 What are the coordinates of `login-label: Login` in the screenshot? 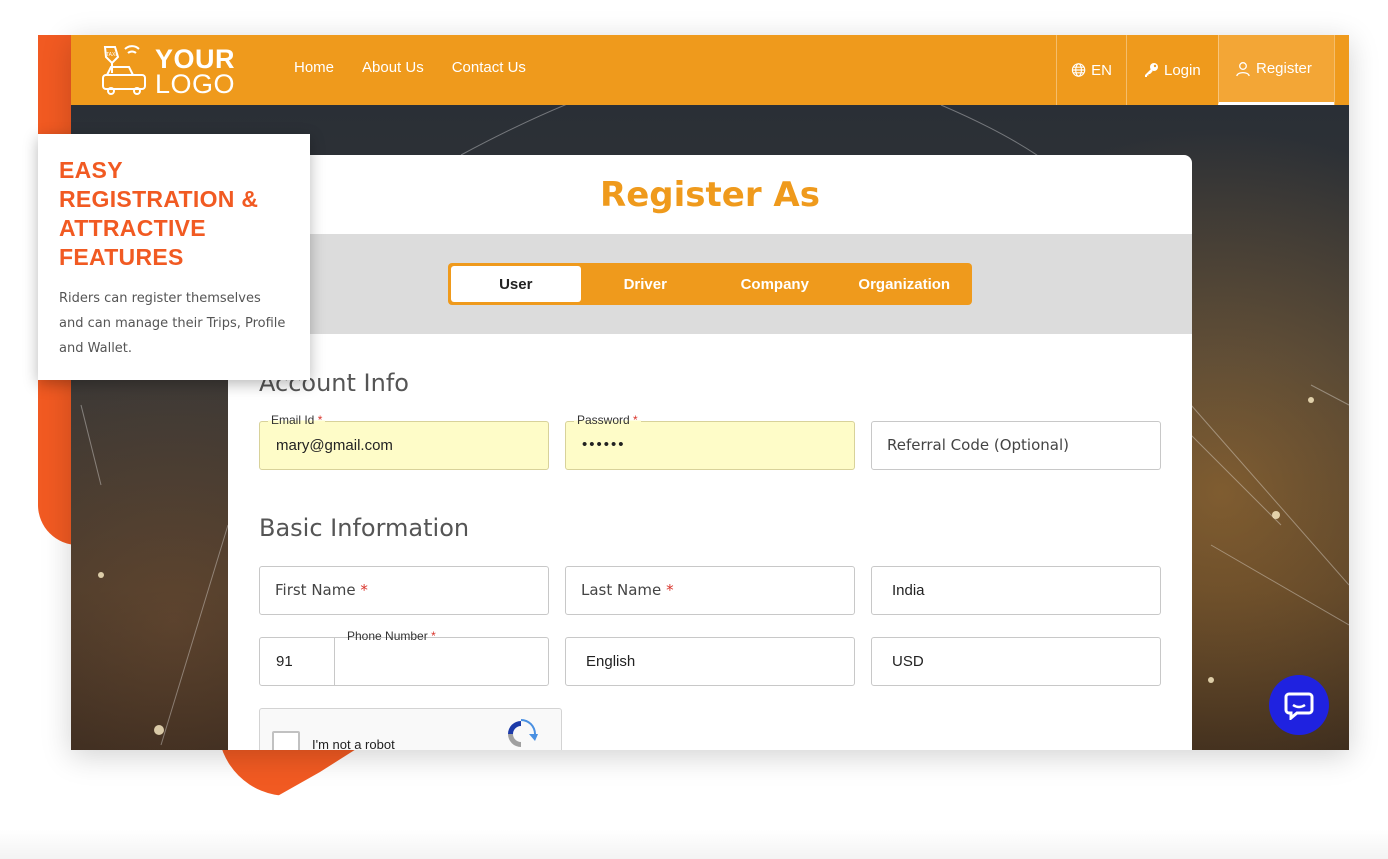 It's located at (1182, 70).